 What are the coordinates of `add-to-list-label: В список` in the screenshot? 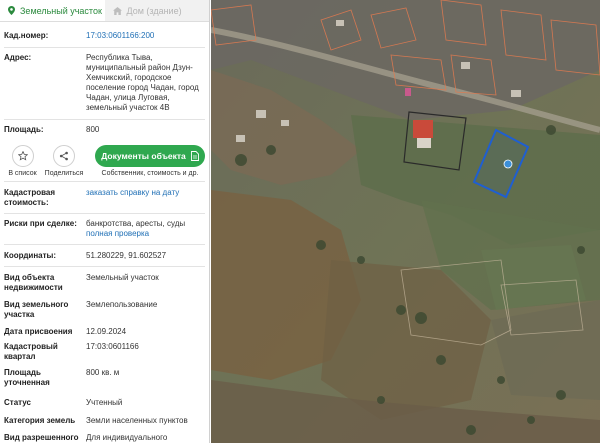 It's located at (22, 173).